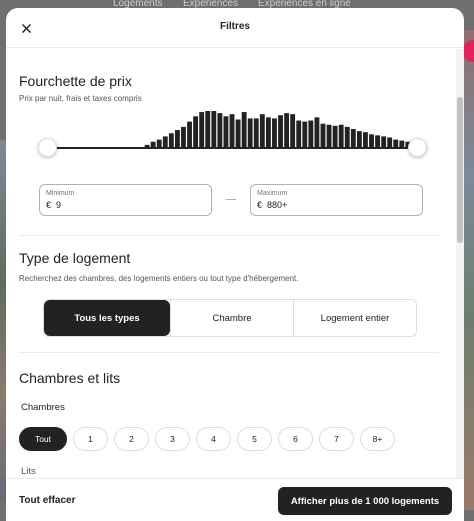  I want to click on price-subtitle: Prix par nuit, frais et taxes compris, so click(80, 98).